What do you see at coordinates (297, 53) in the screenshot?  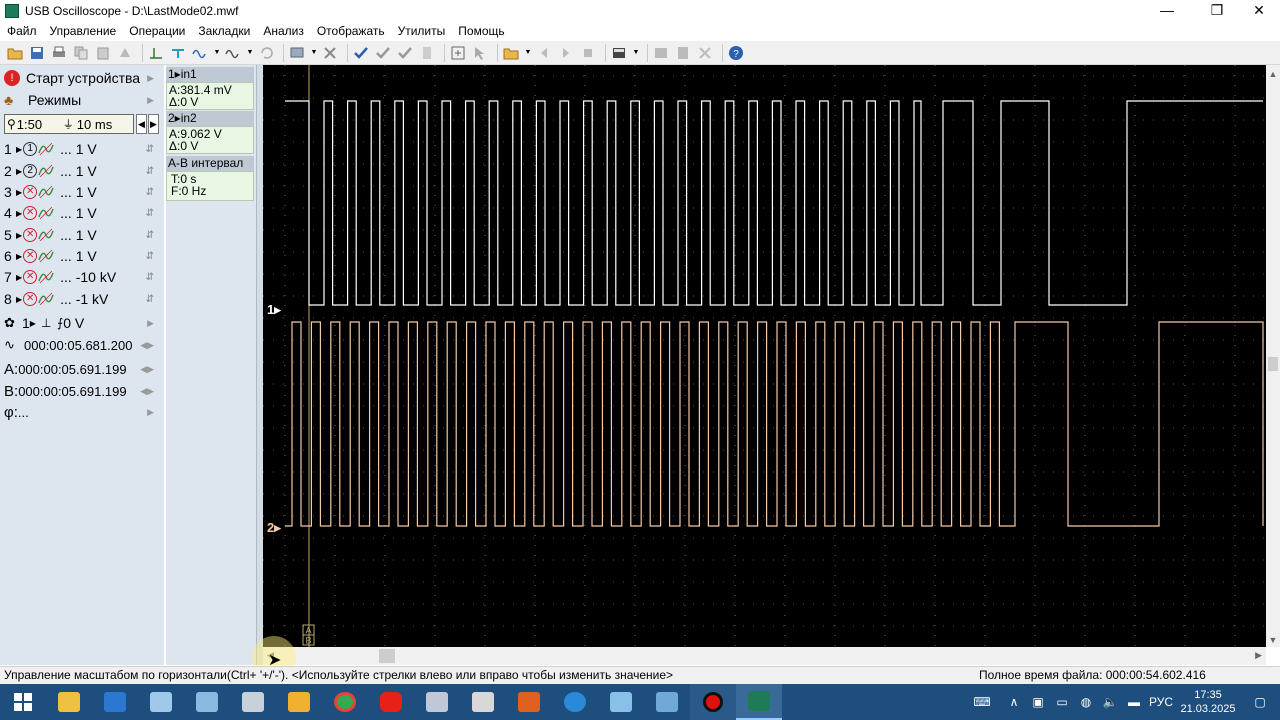 I see `display-icon` at bounding box center [297, 53].